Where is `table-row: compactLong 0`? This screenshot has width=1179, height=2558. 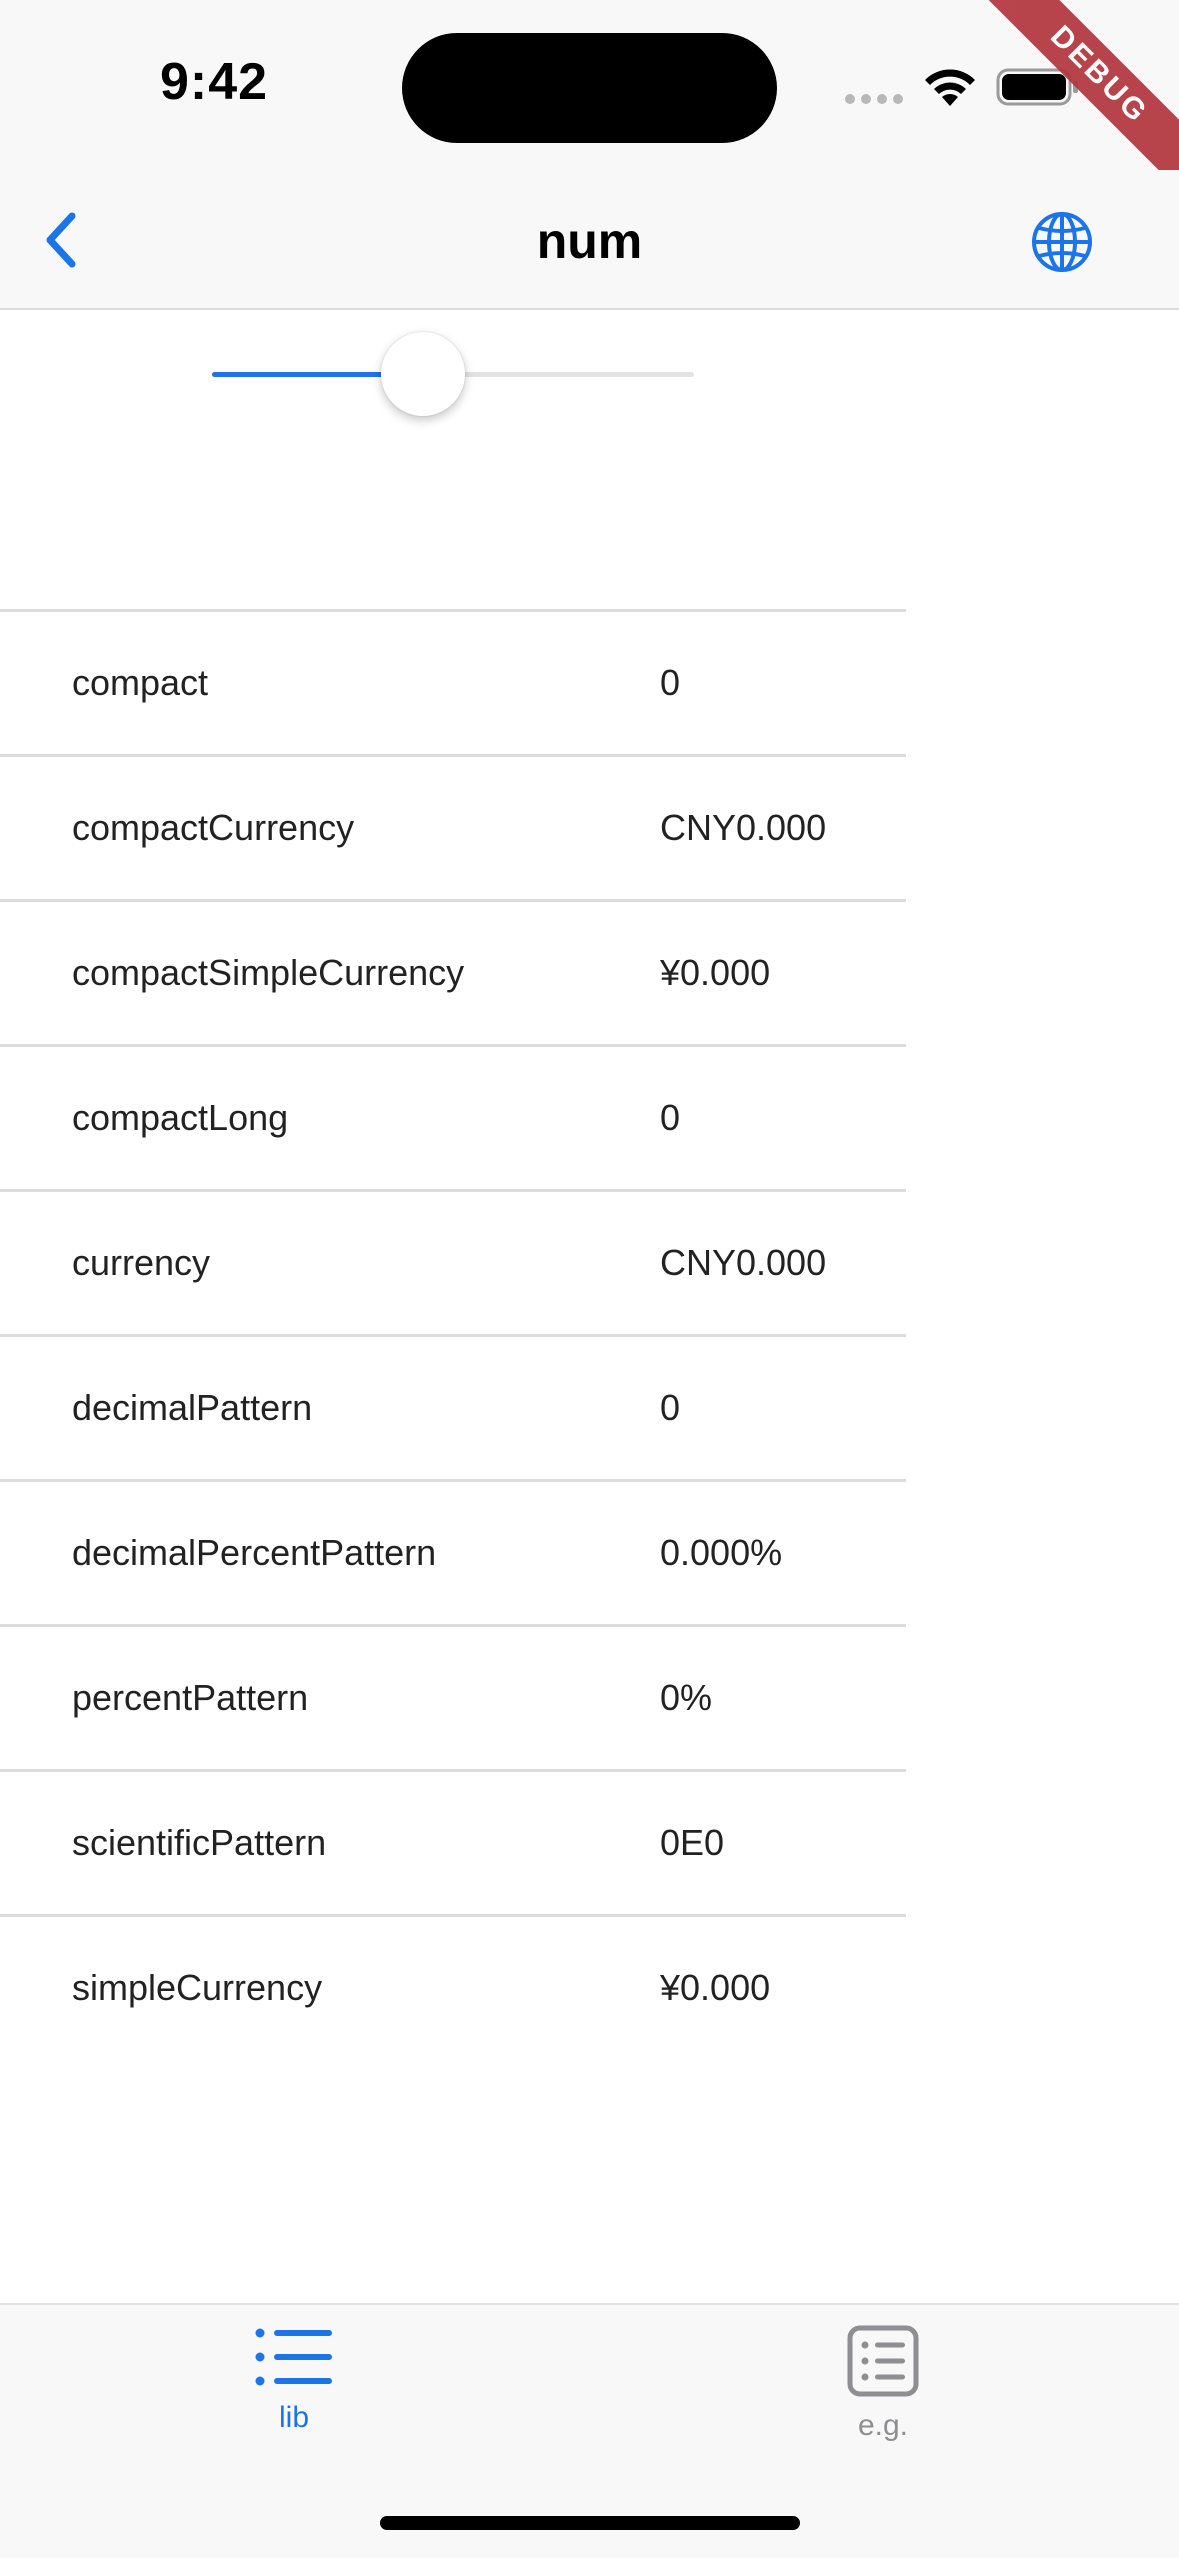 table-row: compactLong 0 is located at coordinates (453, 1116).